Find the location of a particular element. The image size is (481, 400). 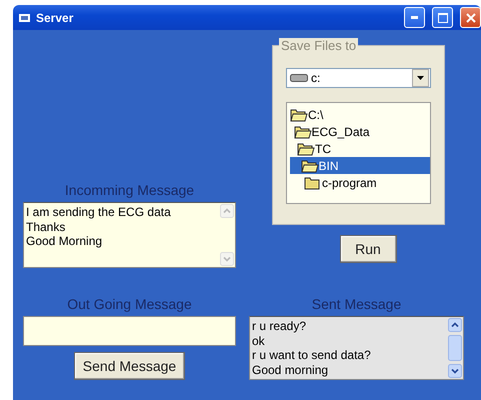

scroll-thumb-icon is located at coordinates (455, 348).